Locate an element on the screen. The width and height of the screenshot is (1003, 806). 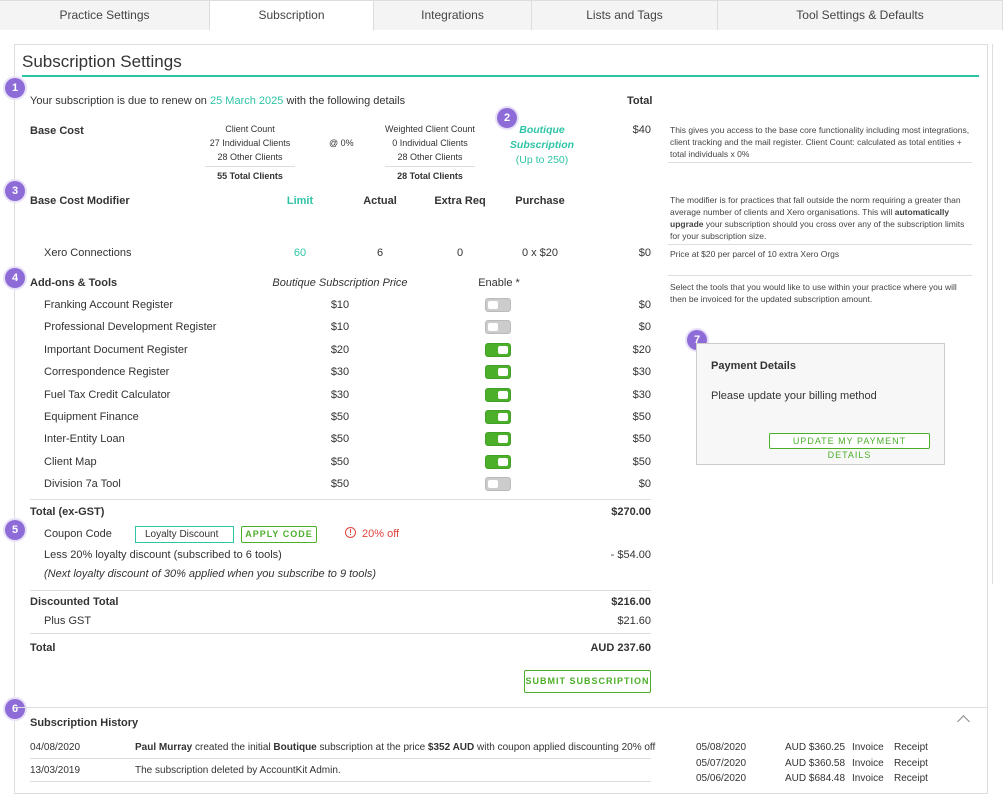
gst-label: Plus GST is located at coordinates (68, 621).